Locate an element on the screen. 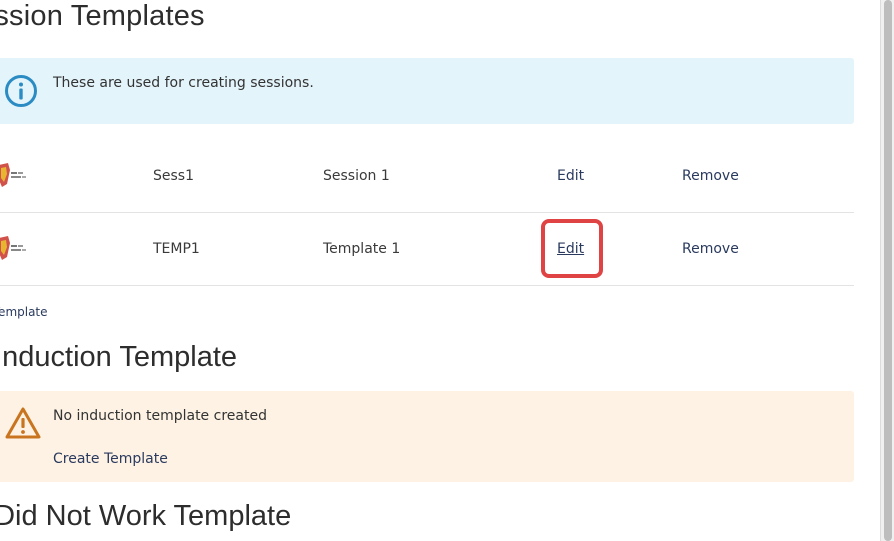 This screenshot has width=894, height=541. info-circle-icon is located at coordinates (21, 93).